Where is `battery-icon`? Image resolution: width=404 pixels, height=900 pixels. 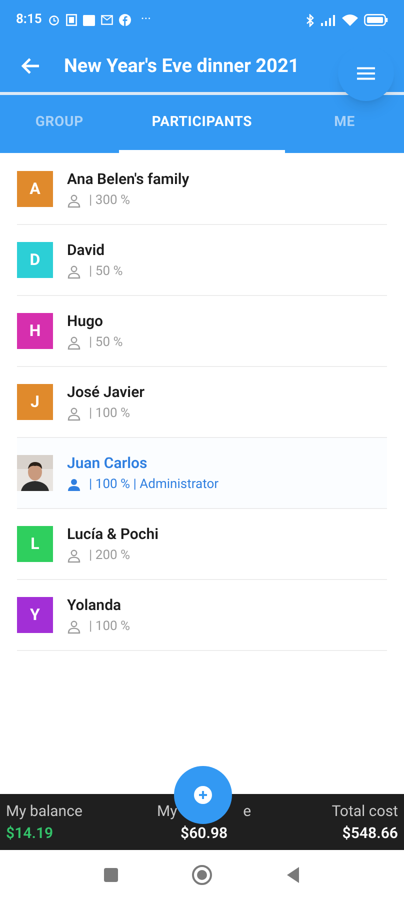
battery-icon is located at coordinates (376, 20).